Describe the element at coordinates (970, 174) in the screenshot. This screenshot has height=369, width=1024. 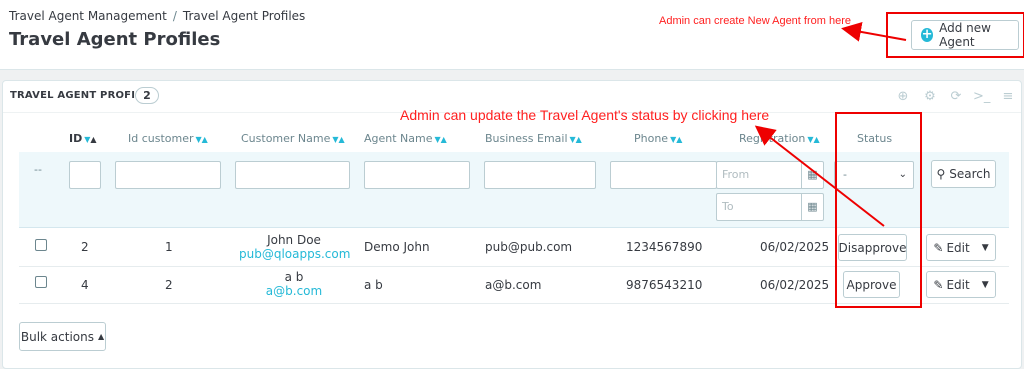
I see `search-label: Search` at that location.